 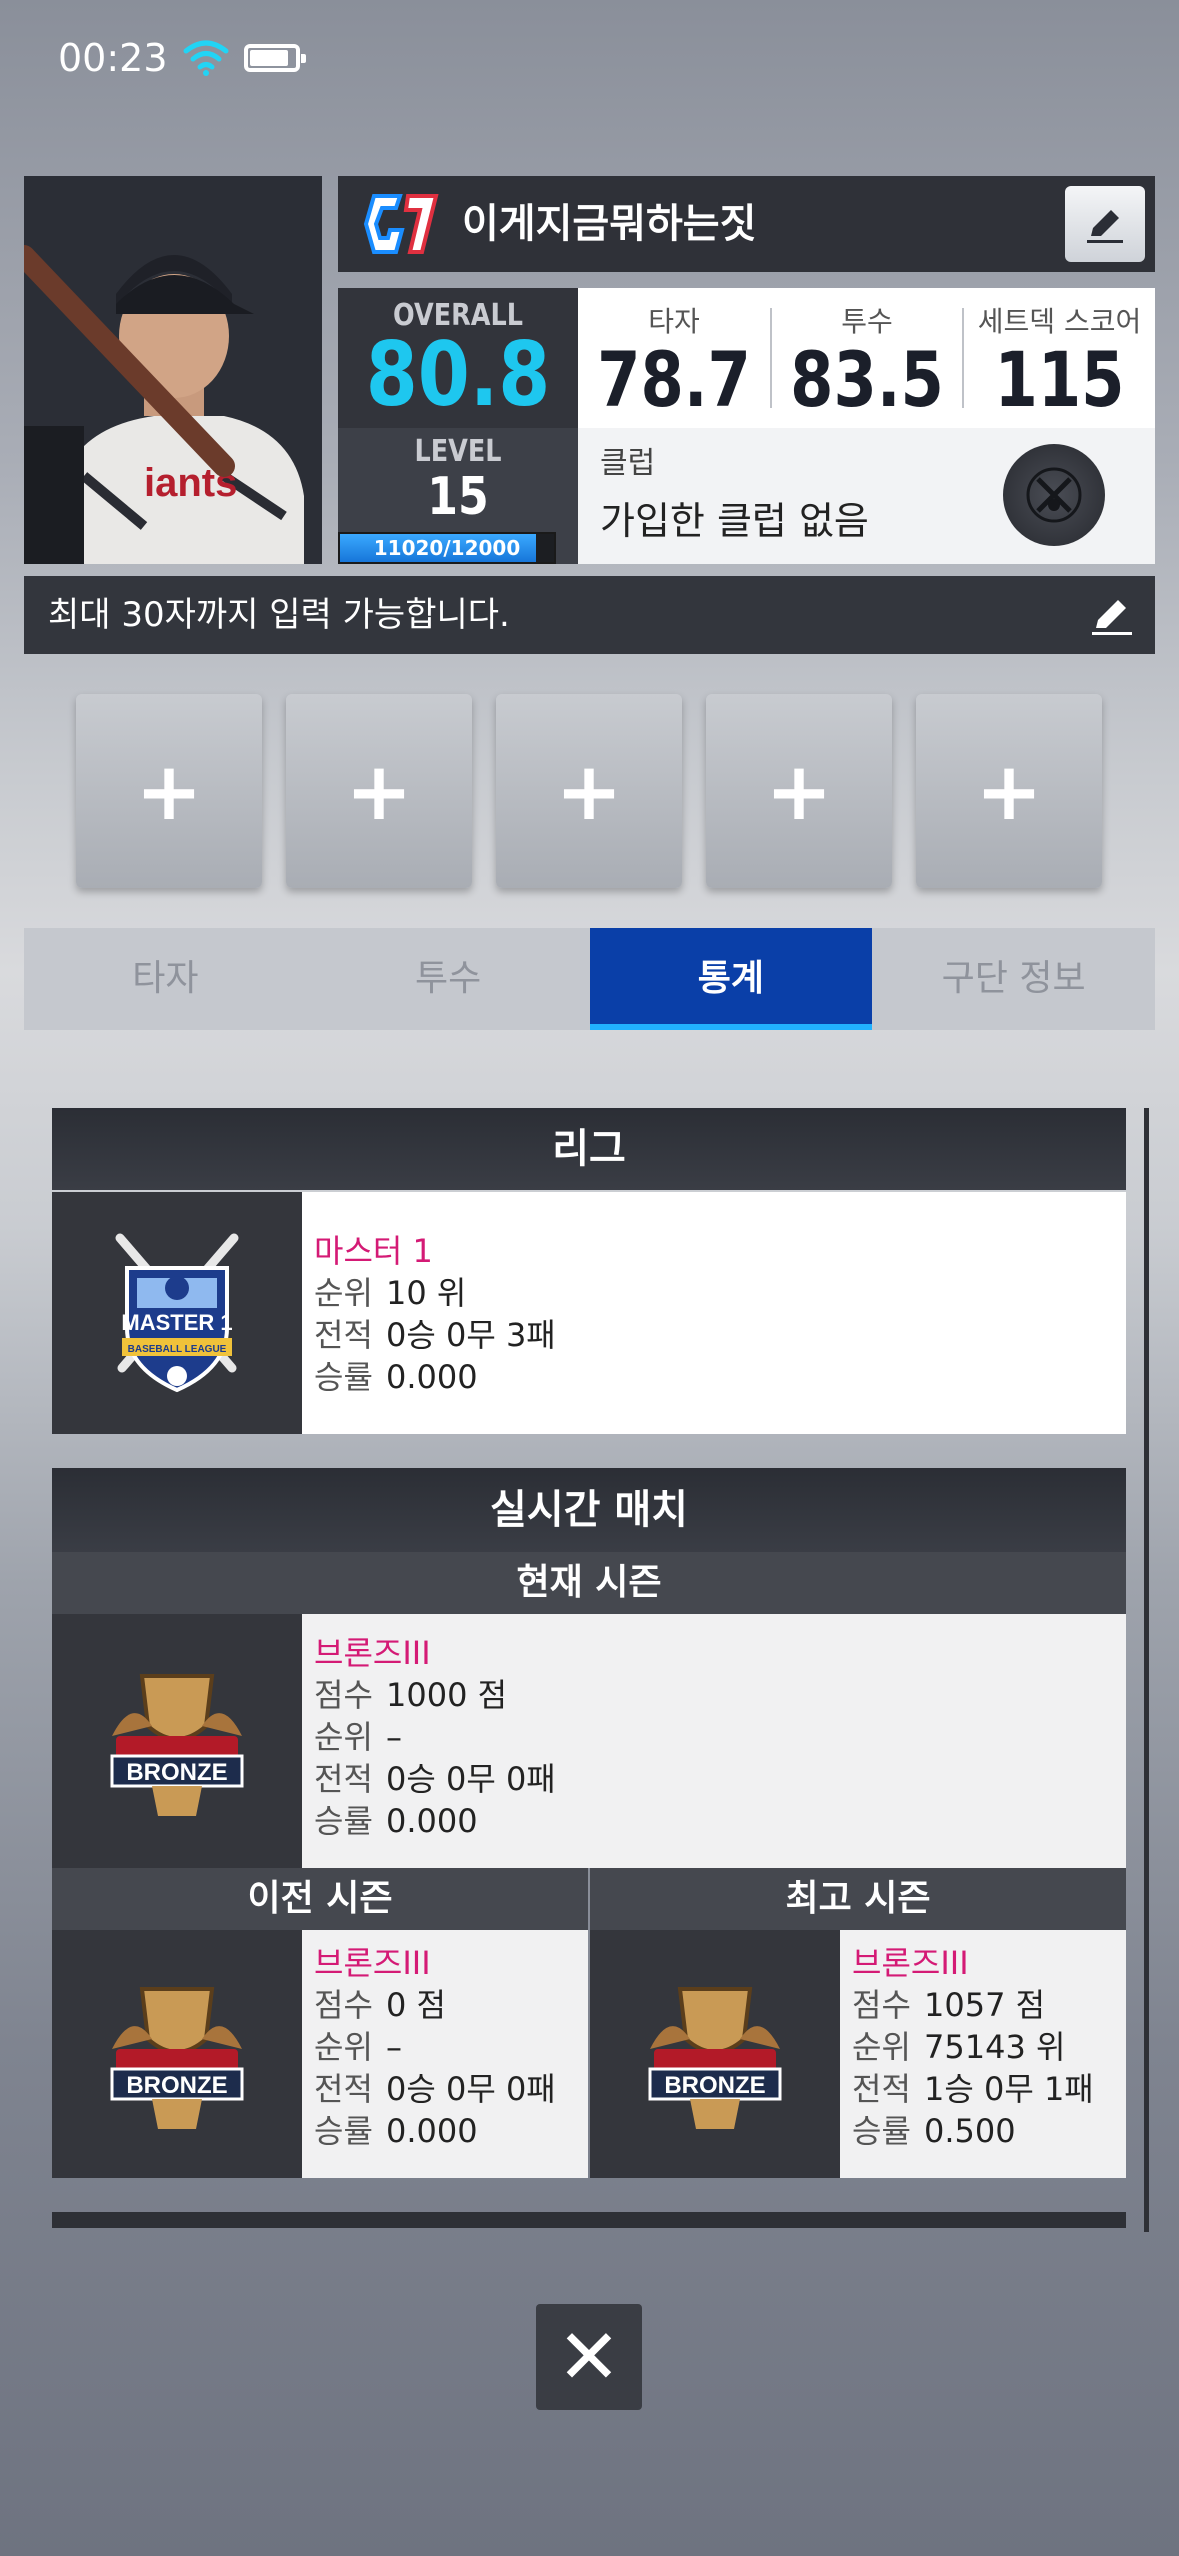 What do you see at coordinates (432, 1821) in the screenshot?
I see `info-value: 0.000` at bounding box center [432, 1821].